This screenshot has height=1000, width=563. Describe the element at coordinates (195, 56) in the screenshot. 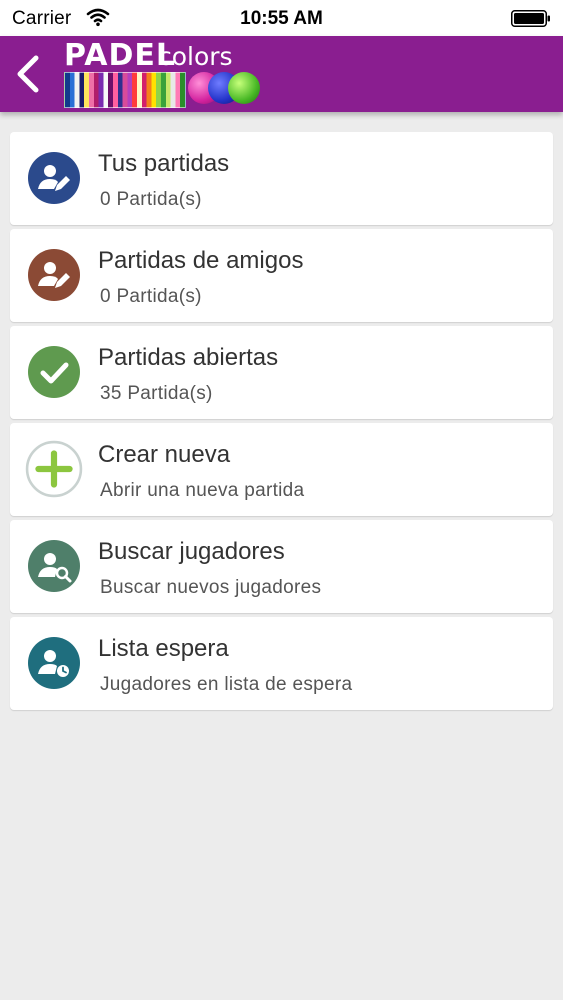

I see `logo-suffix: colors` at that location.